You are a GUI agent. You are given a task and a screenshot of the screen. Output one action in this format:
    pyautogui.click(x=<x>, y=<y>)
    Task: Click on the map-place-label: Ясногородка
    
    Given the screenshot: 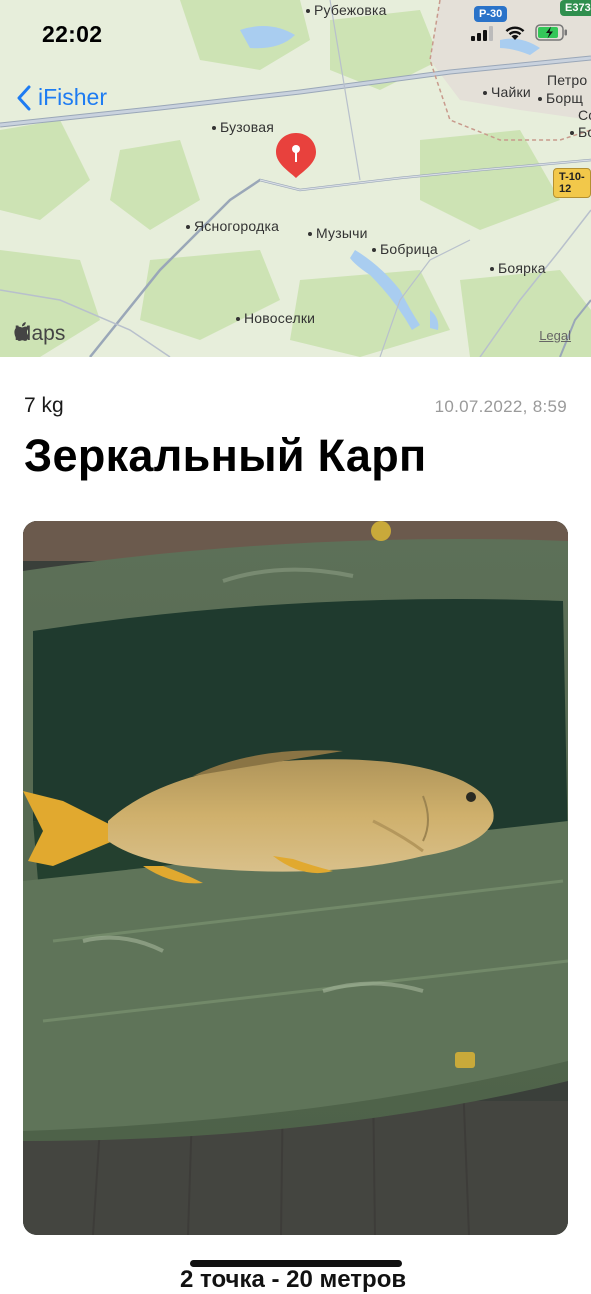 What is the action you would take?
    pyautogui.click(x=232, y=226)
    